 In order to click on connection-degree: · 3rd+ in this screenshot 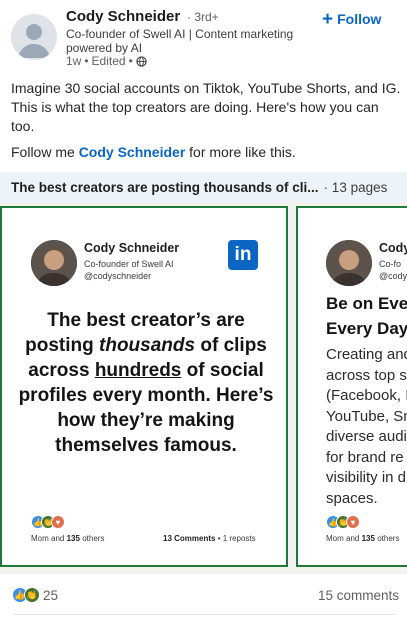, I will do `click(203, 17)`.